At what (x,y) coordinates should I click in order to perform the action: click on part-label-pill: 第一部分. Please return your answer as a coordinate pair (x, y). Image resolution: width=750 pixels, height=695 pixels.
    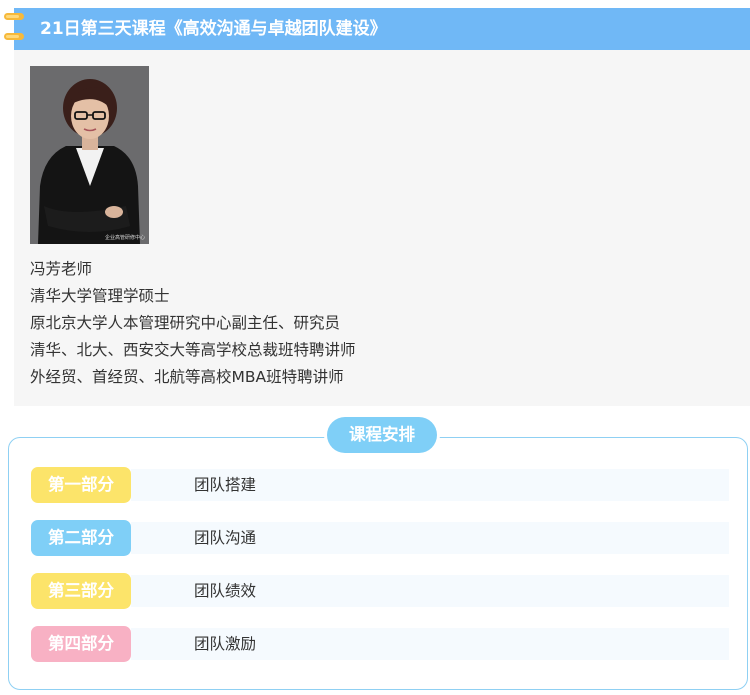
    Looking at the image, I should click on (81, 485).